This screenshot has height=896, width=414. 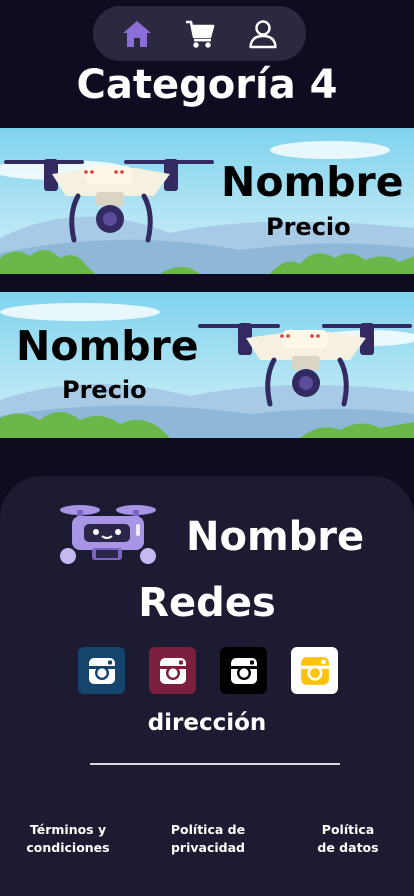 What do you see at coordinates (207, 603) in the screenshot?
I see `social-title: Redes` at bounding box center [207, 603].